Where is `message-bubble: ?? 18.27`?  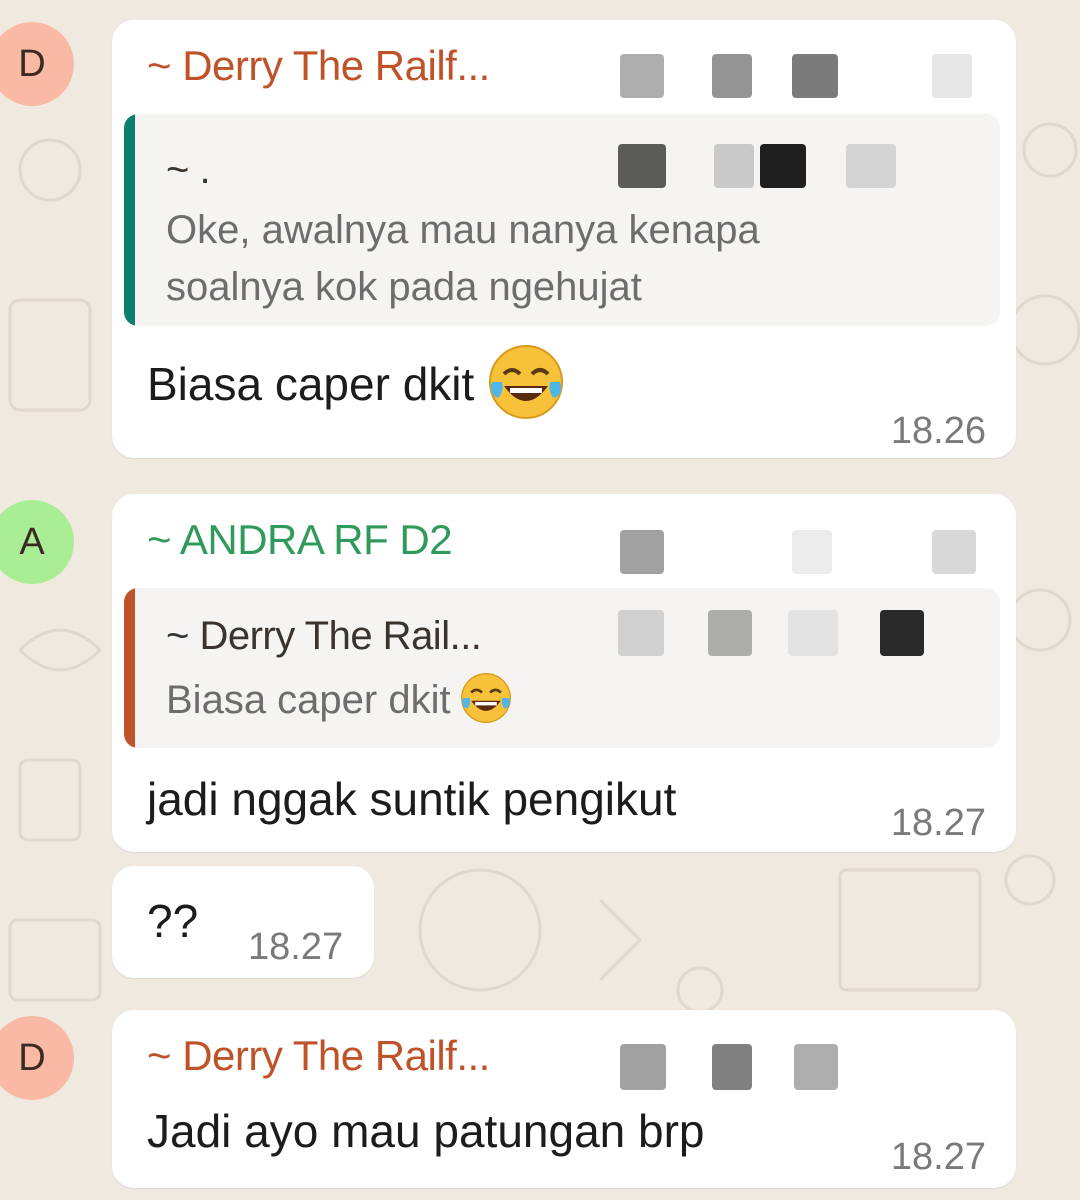 message-bubble: ?? 18.27 is located at coordinates (243, 922).